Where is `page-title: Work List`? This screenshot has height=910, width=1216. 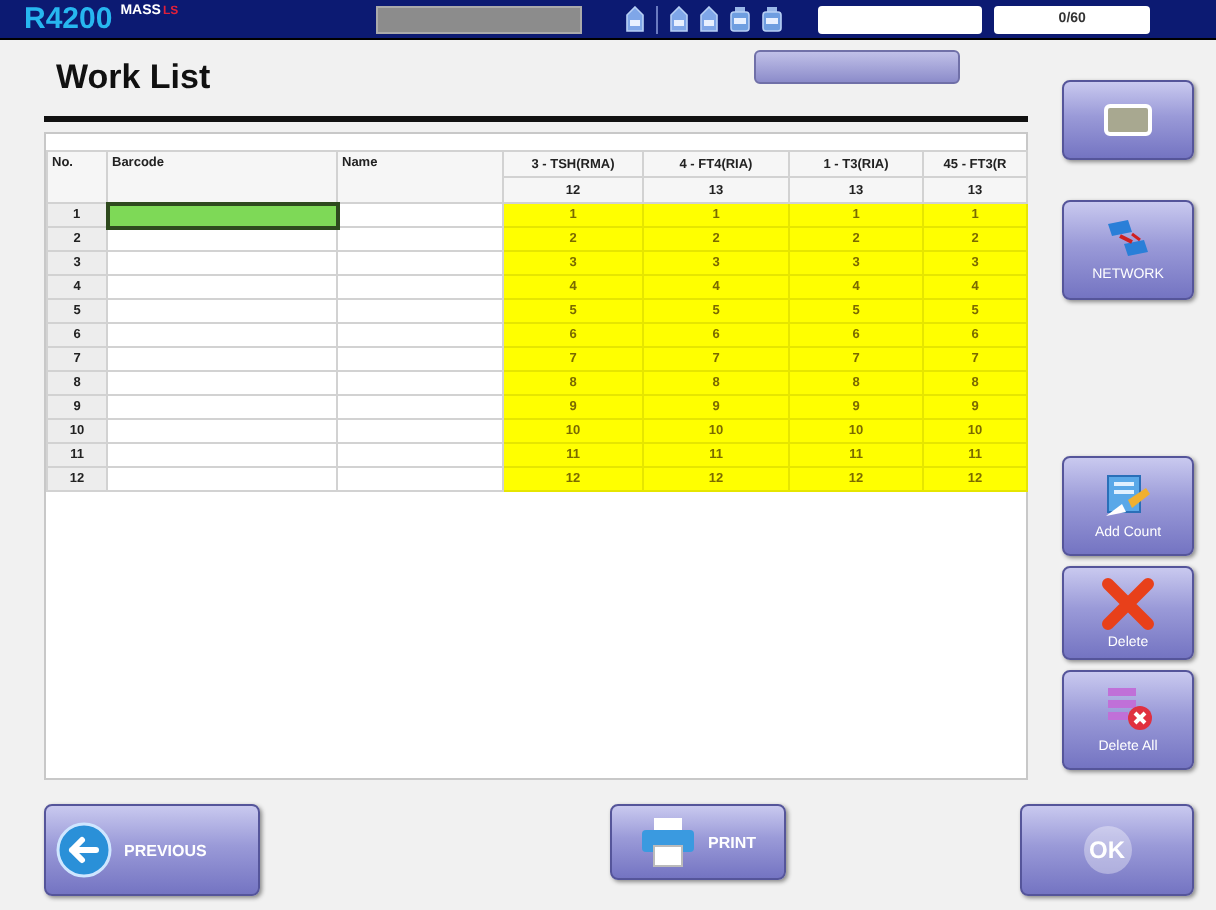
page-title: Work List is located at coordinates (133, 78).